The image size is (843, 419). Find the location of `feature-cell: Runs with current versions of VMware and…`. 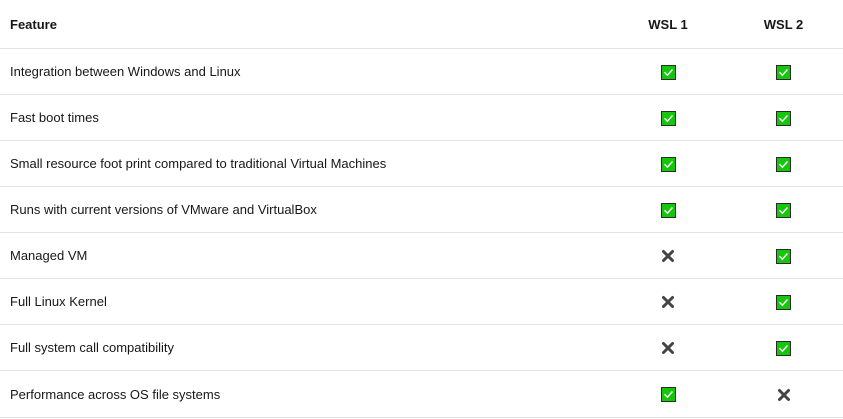

feature-cell: Runs with current versions of VMware and… is located at coordinates (306, 209).